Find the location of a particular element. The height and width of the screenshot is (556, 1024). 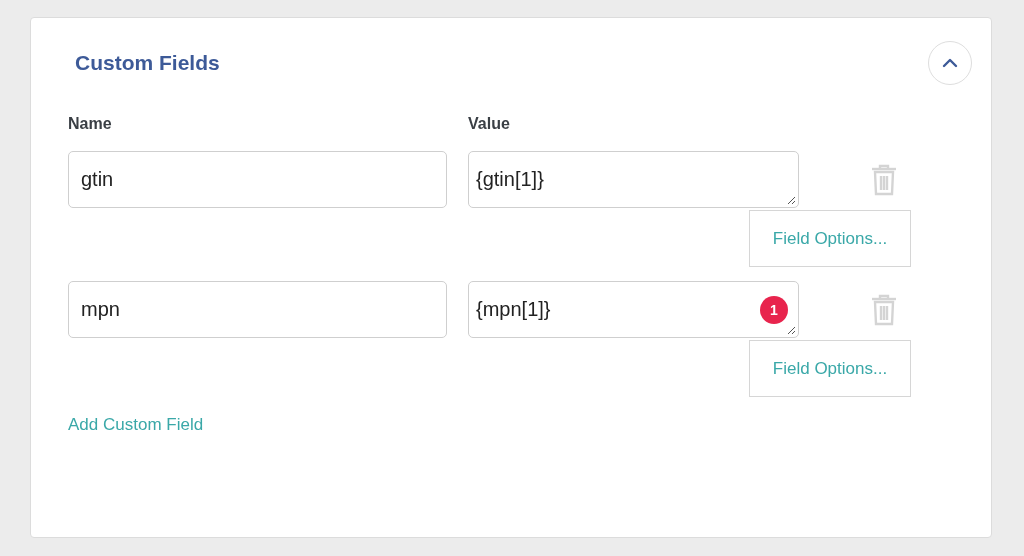

column-label: Value is located at coordinates (489, 124).